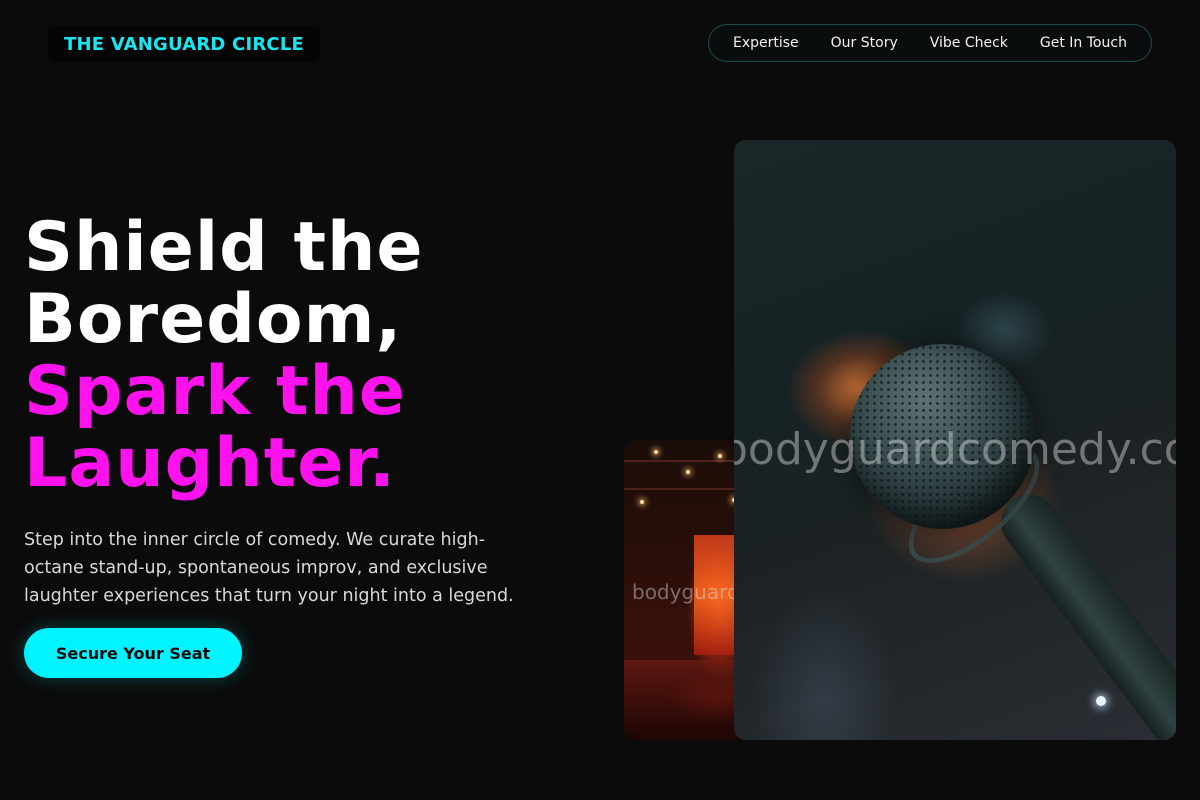 This screenshot has height=800, width=1200. Describe the element at coordinates (210, 463) in the screenshot. I see `headline-line-4: Laughter.` at that location.